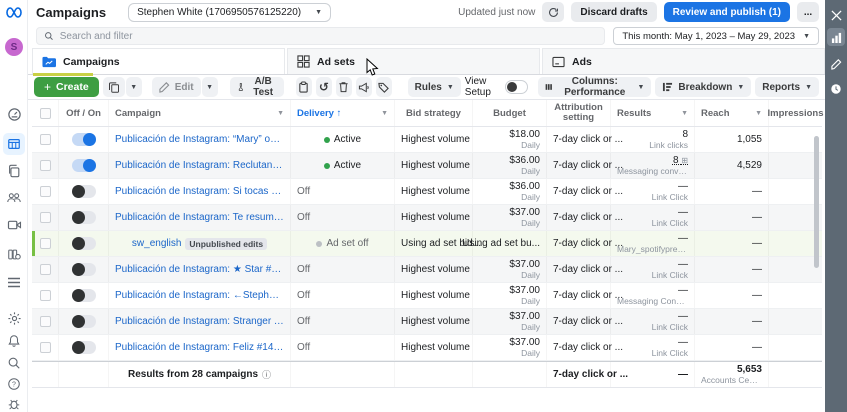  What do you see at coordinates (14, 225) in the screenshot?
I see `ads-reporting-icon` at bounding box center [14, 225].